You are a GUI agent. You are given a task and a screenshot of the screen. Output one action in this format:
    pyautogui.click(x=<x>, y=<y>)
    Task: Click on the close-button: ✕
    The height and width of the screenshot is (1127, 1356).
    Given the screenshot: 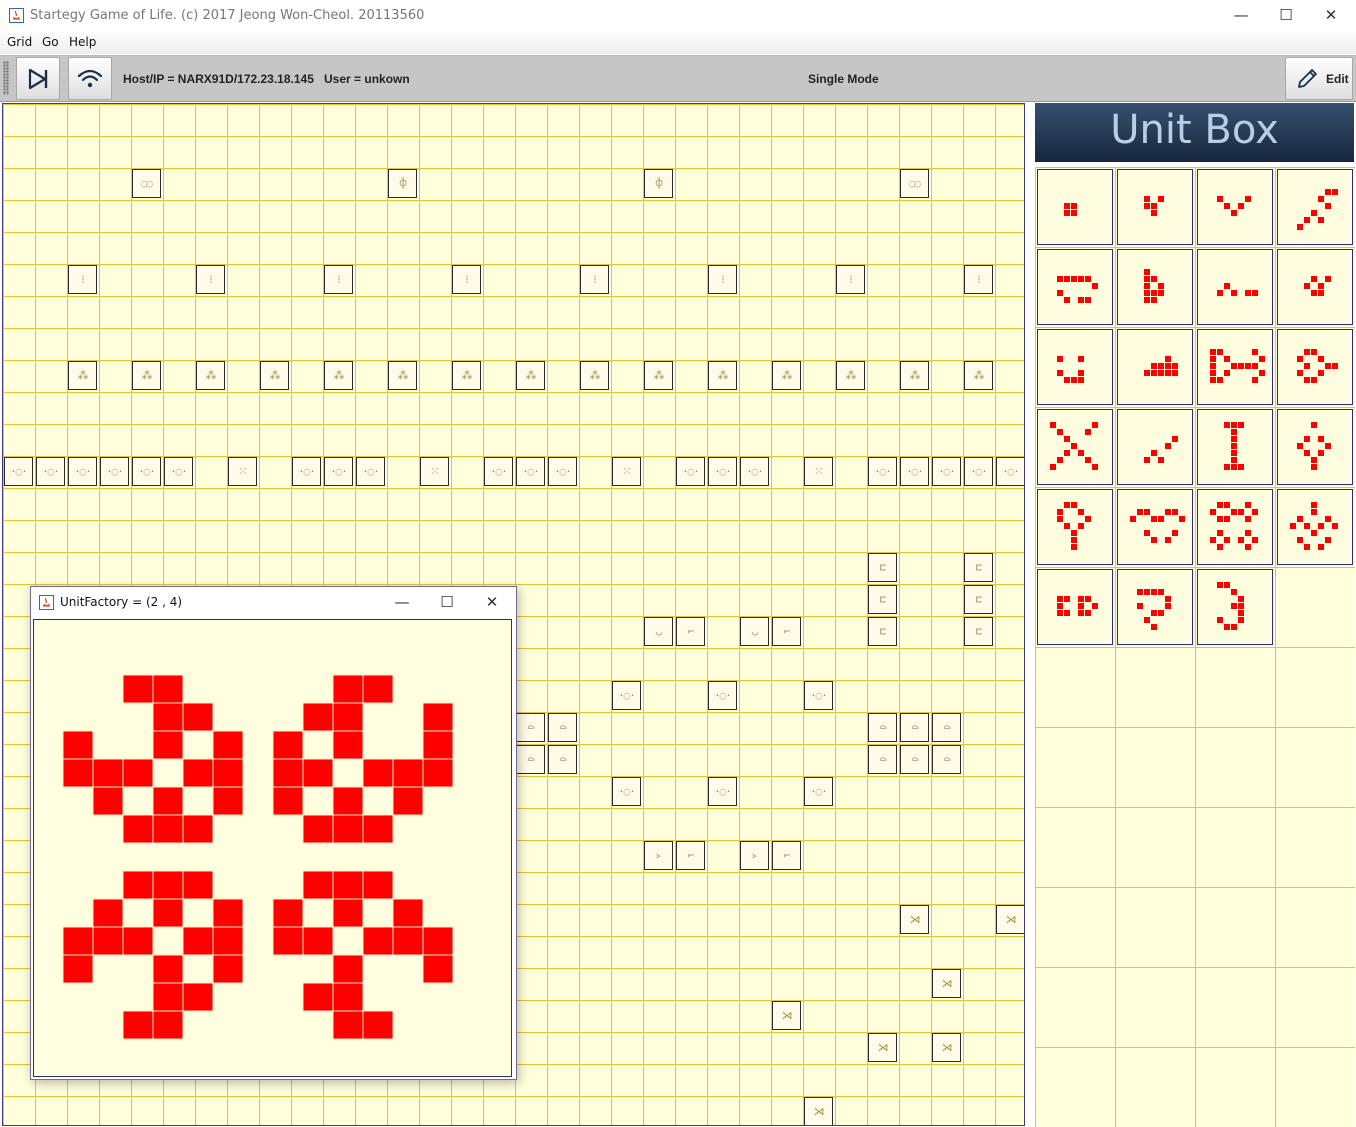 What is the action you would take?
    pyautogui.click(x=1331, y=15)
    